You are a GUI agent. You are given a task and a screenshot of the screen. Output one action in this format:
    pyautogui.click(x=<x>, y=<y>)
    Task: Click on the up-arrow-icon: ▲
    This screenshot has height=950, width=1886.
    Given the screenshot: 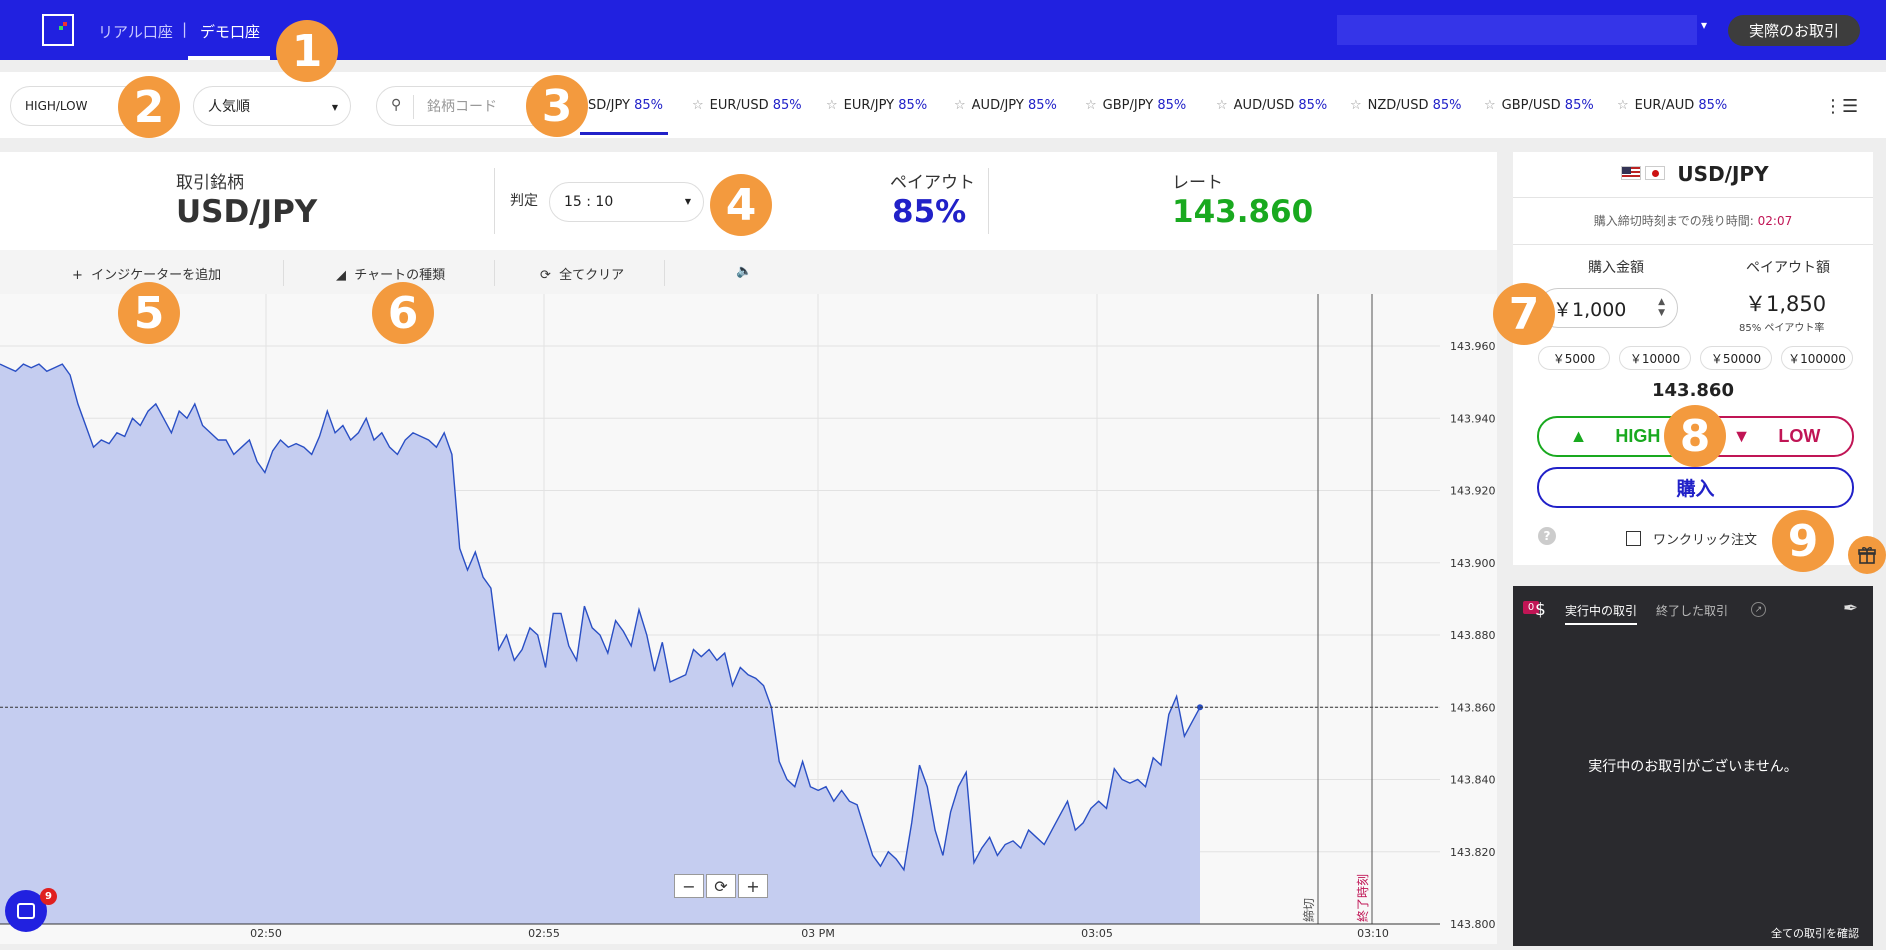 What is the action you would take?
    pyautogui.click(x=1578, y=436)
    